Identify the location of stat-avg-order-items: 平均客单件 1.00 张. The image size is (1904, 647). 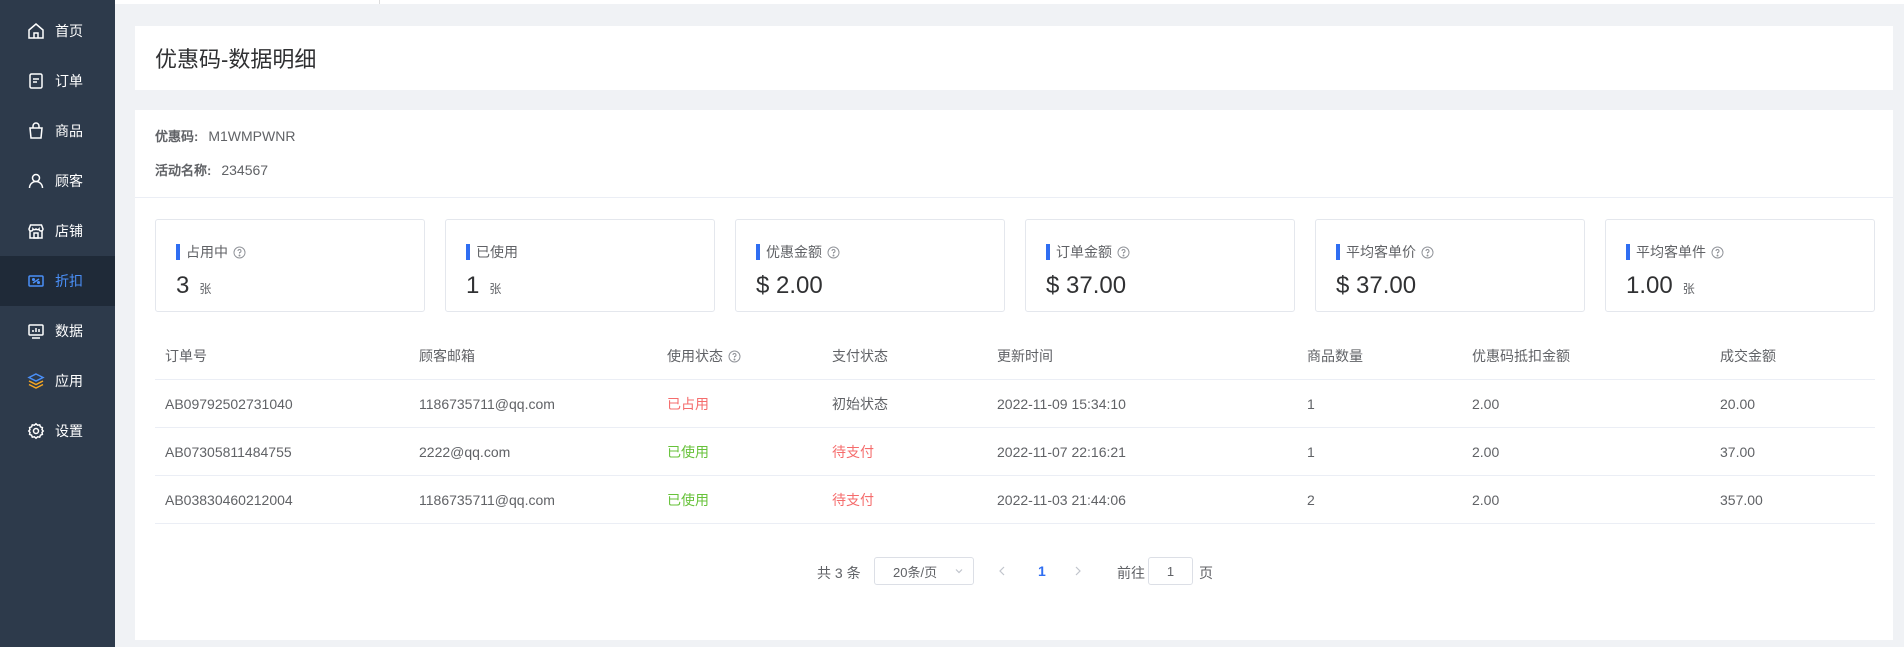
(1740, 265).